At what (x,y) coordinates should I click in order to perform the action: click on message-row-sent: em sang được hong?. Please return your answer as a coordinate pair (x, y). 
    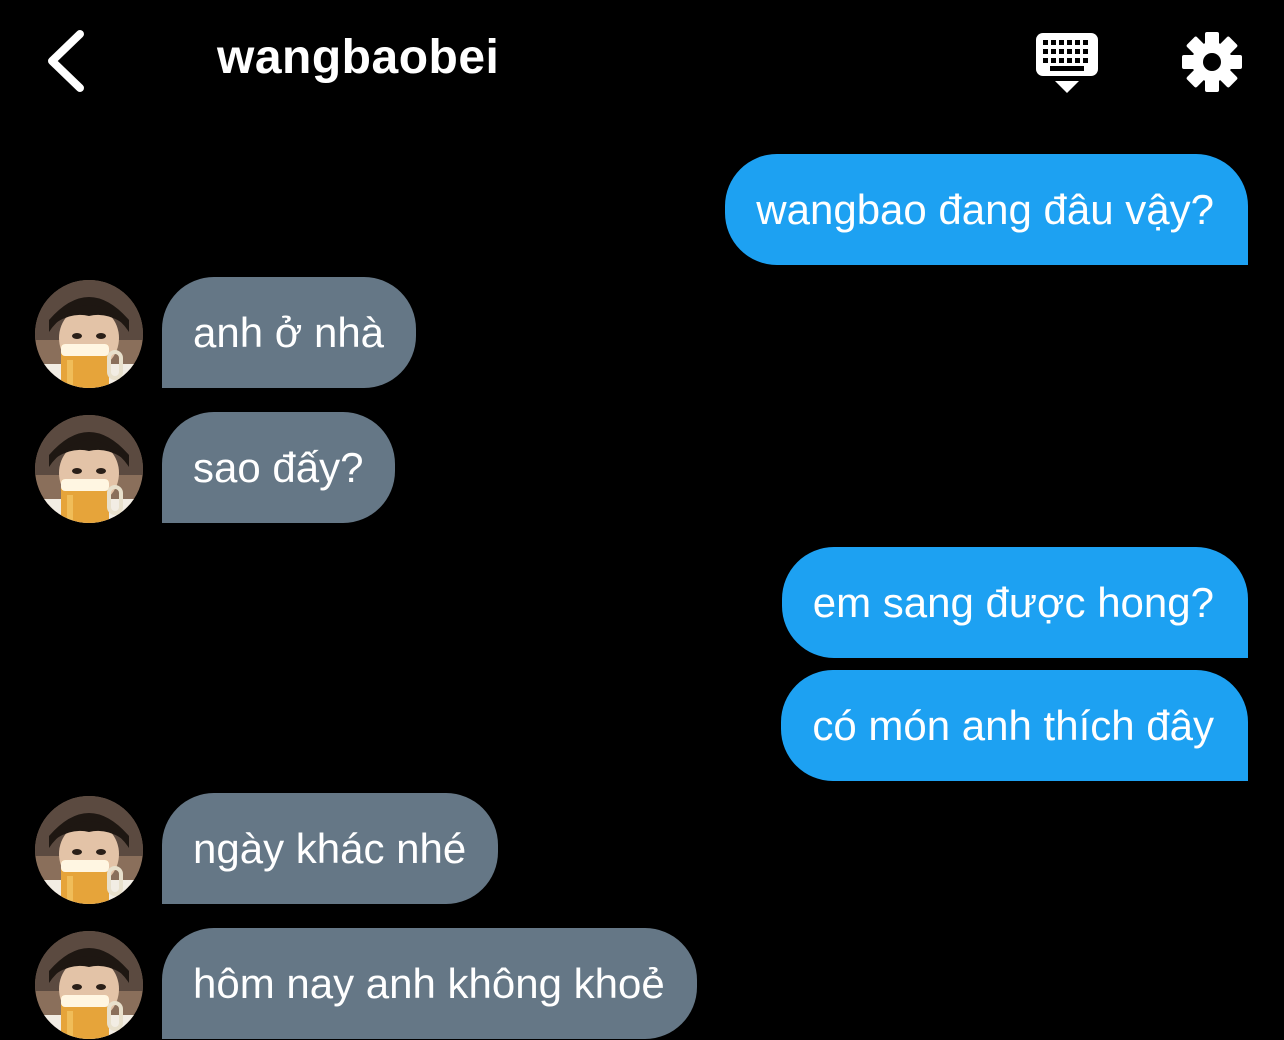
    Looking at the image, I should click on (642, 603).